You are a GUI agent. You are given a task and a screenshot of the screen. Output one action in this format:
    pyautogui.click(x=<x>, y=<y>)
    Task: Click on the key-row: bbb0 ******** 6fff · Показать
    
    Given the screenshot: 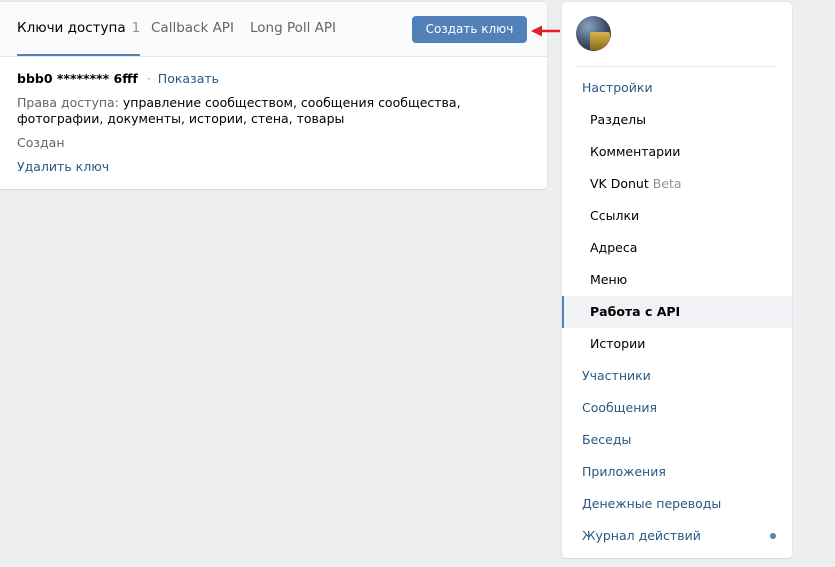 What is the action you would take?
    pyautogui.click(x=118, y=78)
    